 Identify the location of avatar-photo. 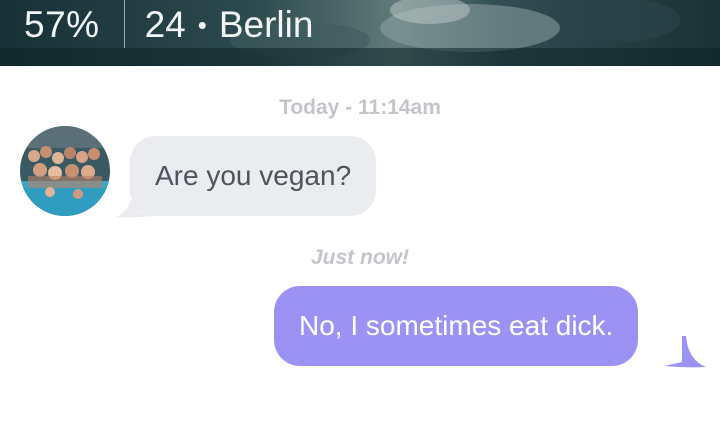
(65, 171).